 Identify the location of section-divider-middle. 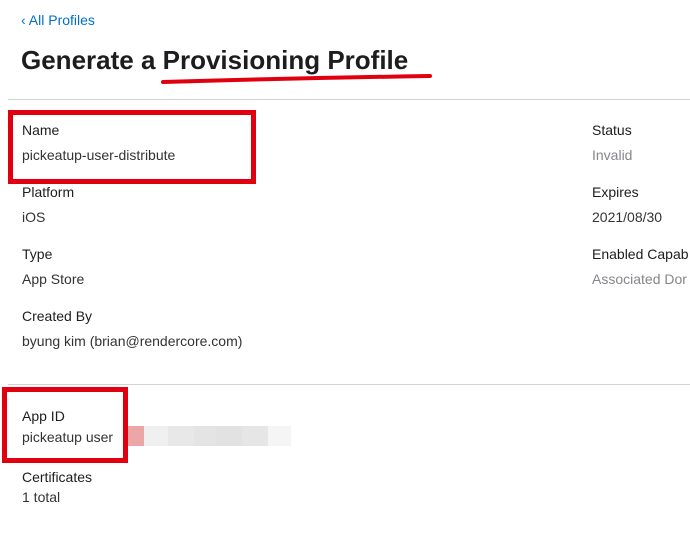
(349, 384).